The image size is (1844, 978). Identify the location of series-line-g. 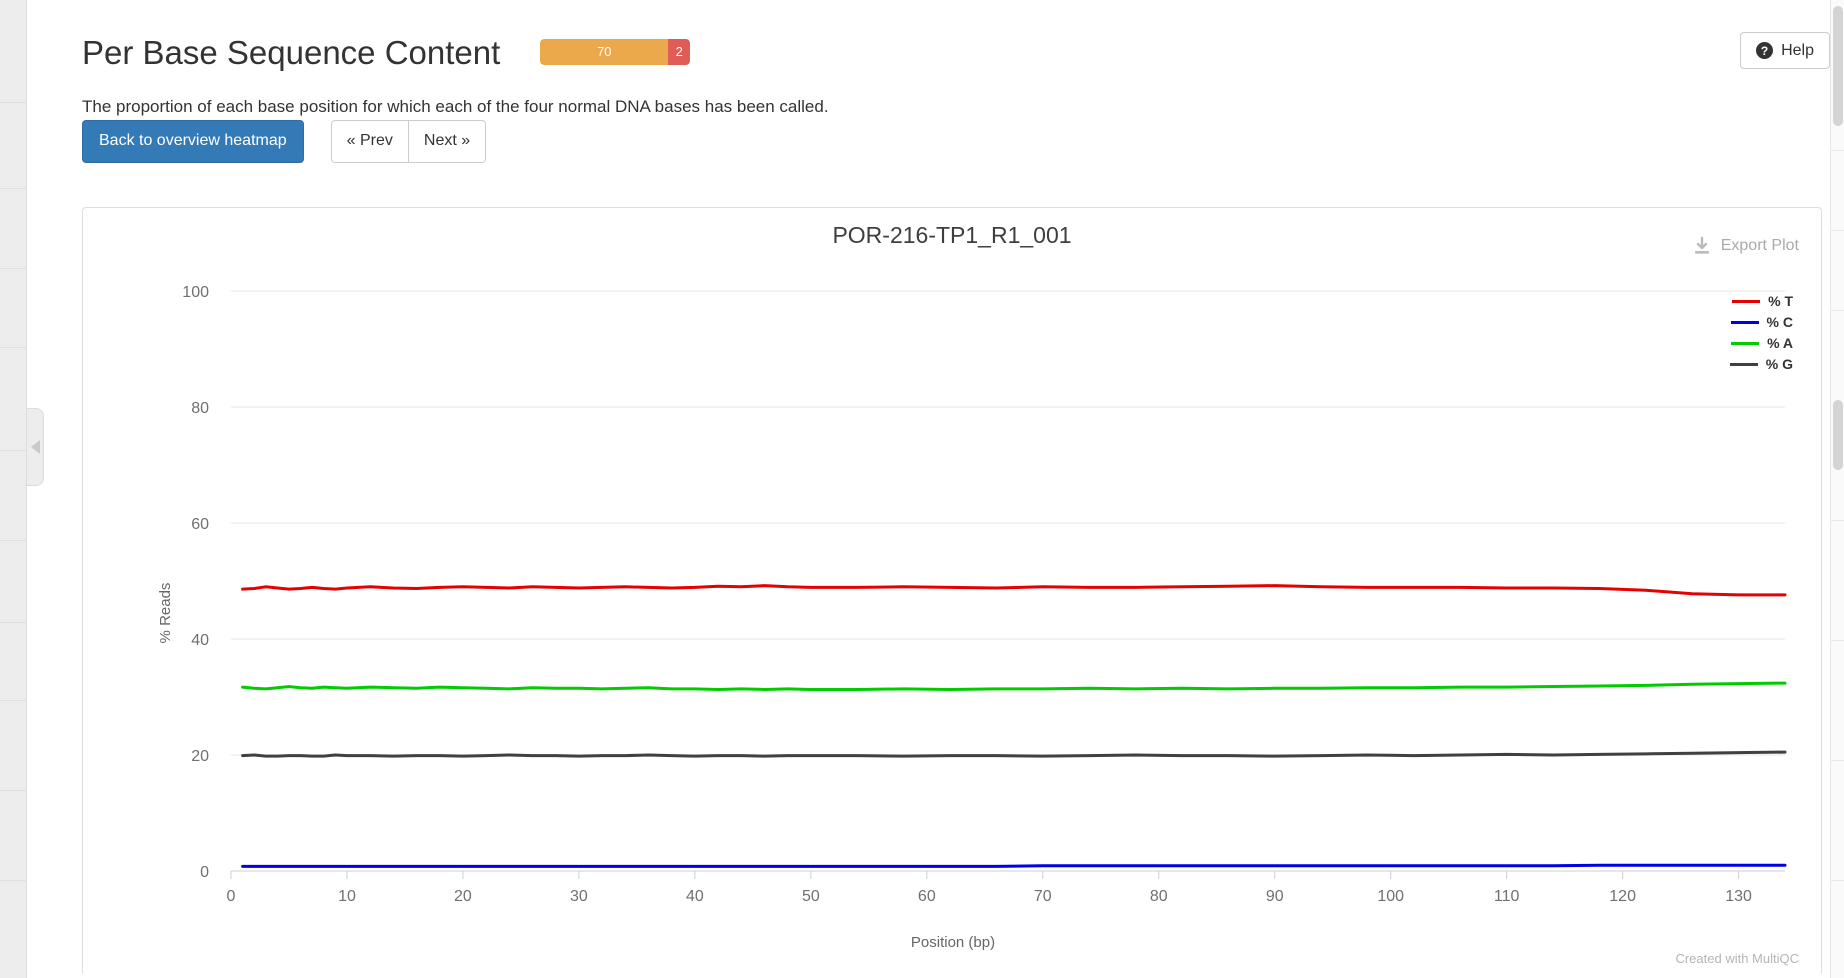
(1014, 754).